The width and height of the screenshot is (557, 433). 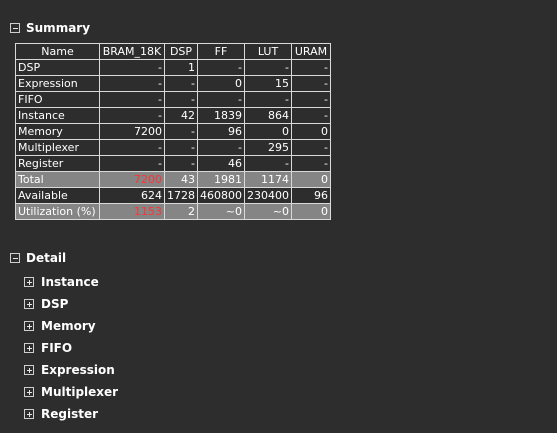 I want to click on row-label: Instance, so click(x=57, y=115).